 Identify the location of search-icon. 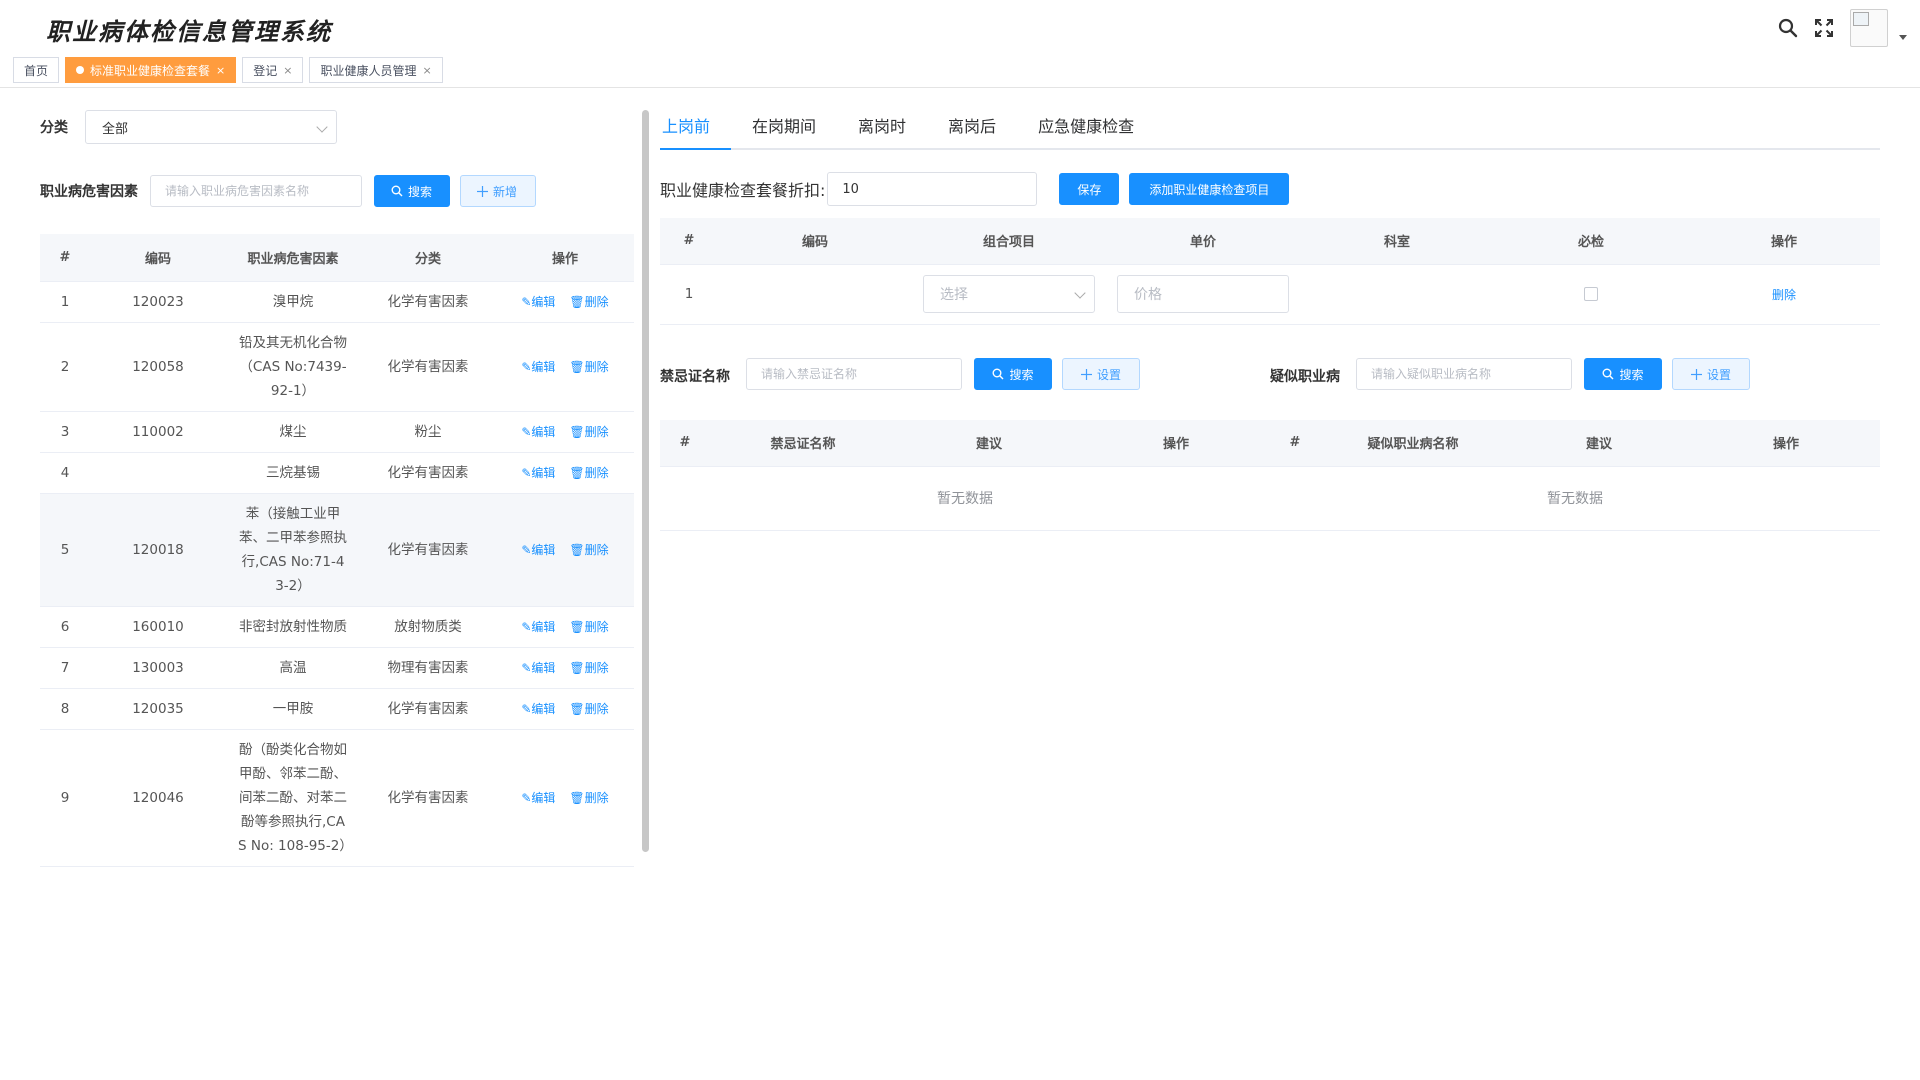
(1788, 28).